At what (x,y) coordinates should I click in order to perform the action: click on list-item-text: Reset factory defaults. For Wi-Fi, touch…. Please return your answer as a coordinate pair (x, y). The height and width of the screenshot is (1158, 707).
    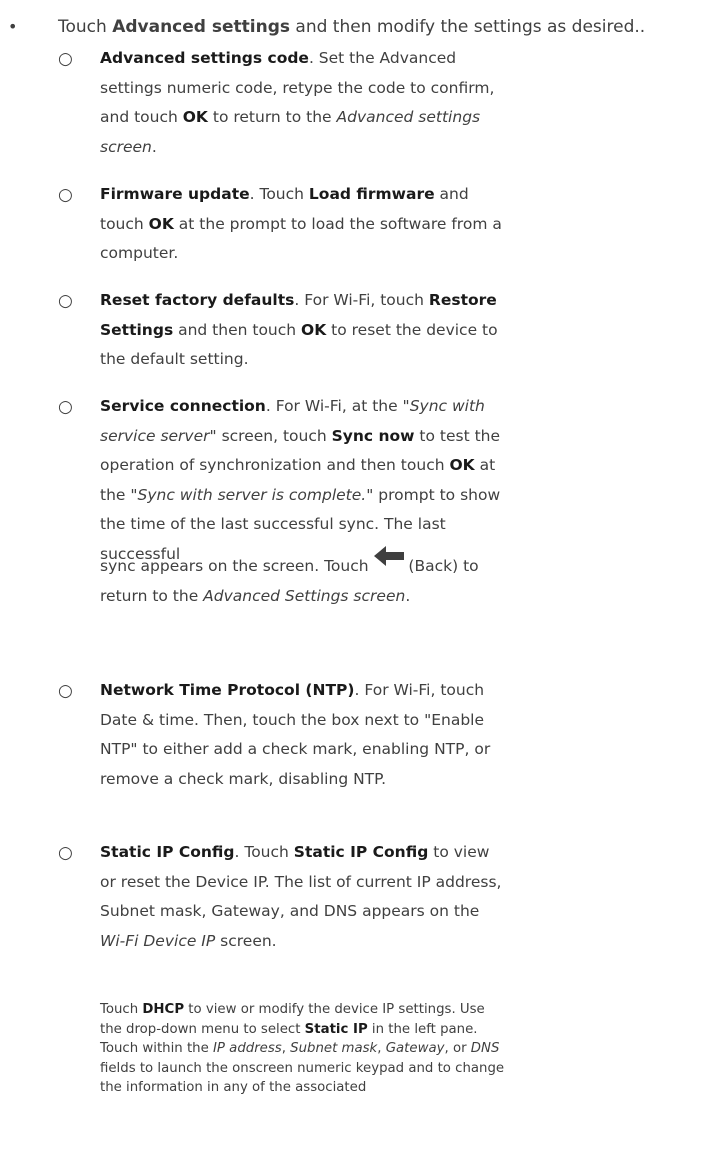
    Looking at the image, I should click on (299, 329).